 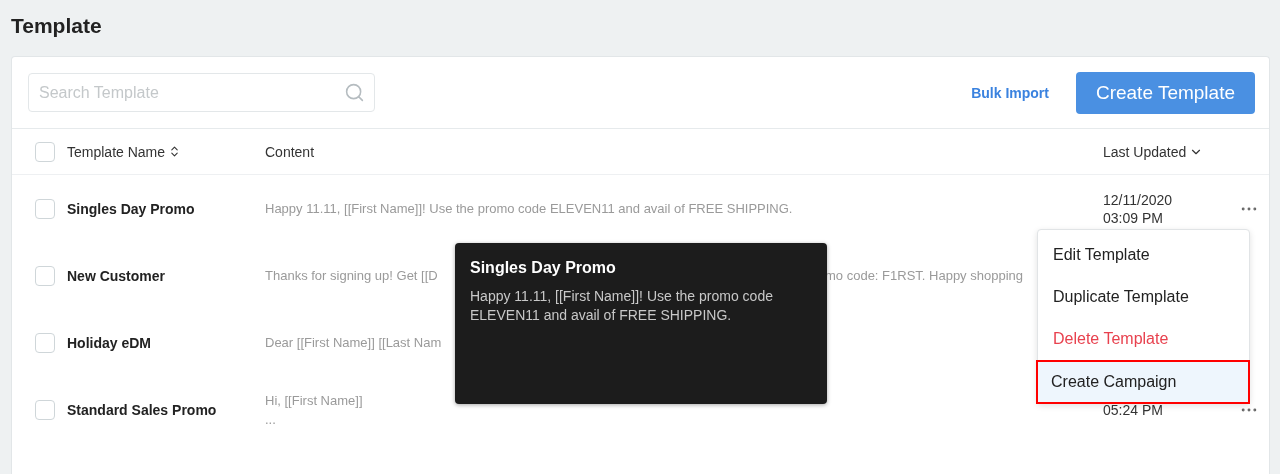 What do you see at coordinates (622, 306) in the screenshot?
I see `tooltip-text: Happy 11.11, [[First Name]]! Use the promo code ELEVEN11 and avail of FREE SHIPPING.` at bounding box center [622, 306].